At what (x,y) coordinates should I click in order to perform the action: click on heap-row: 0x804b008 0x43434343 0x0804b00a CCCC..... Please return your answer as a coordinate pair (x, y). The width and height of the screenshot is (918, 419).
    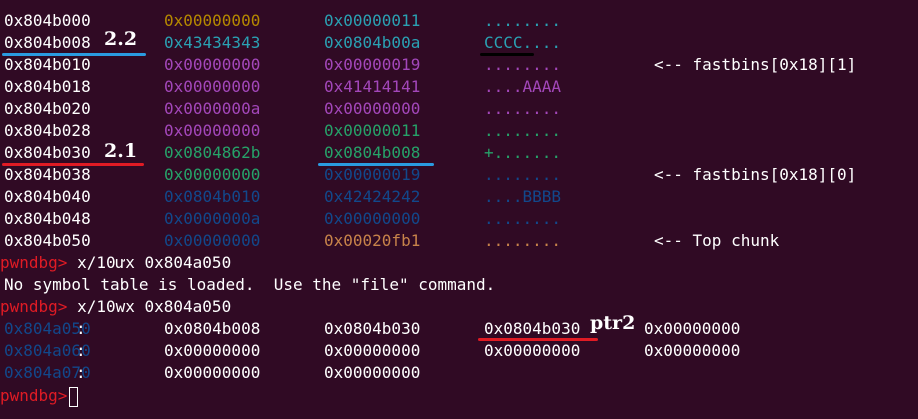
    Looking at the image, I should click on (459, 43).